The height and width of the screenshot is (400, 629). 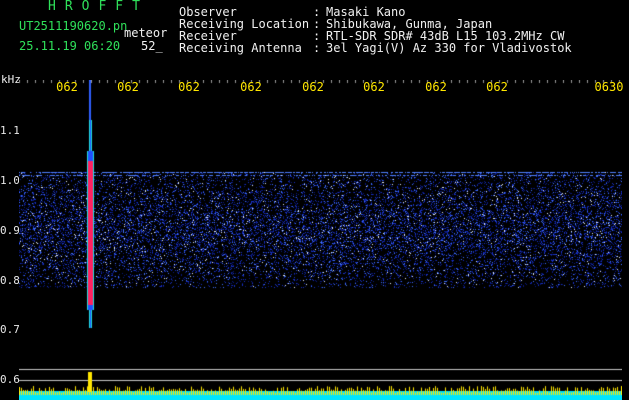 I want to click on app-title: HROFFT, so click(x=98, y=7).